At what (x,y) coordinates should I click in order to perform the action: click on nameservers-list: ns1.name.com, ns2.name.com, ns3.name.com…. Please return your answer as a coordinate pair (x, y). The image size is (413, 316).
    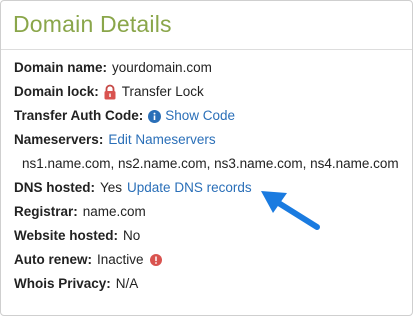
    Looking at the image, I should click on (210, 164).